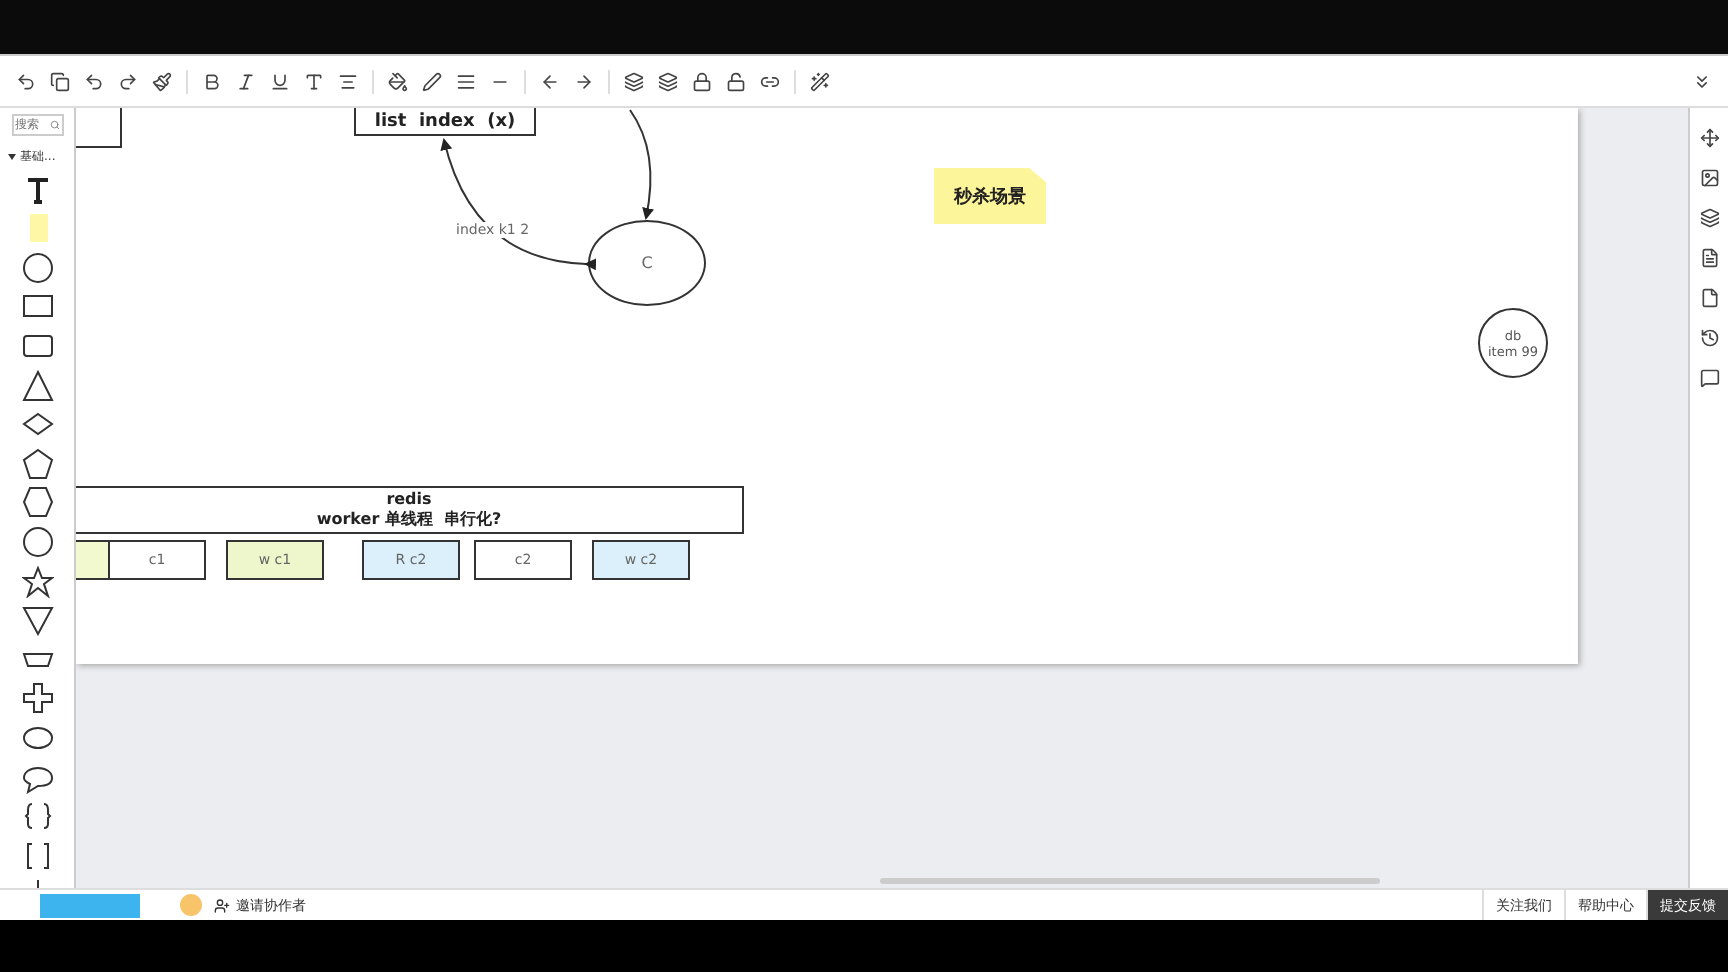  I want to click on connector-arrow, so click(641, 164).